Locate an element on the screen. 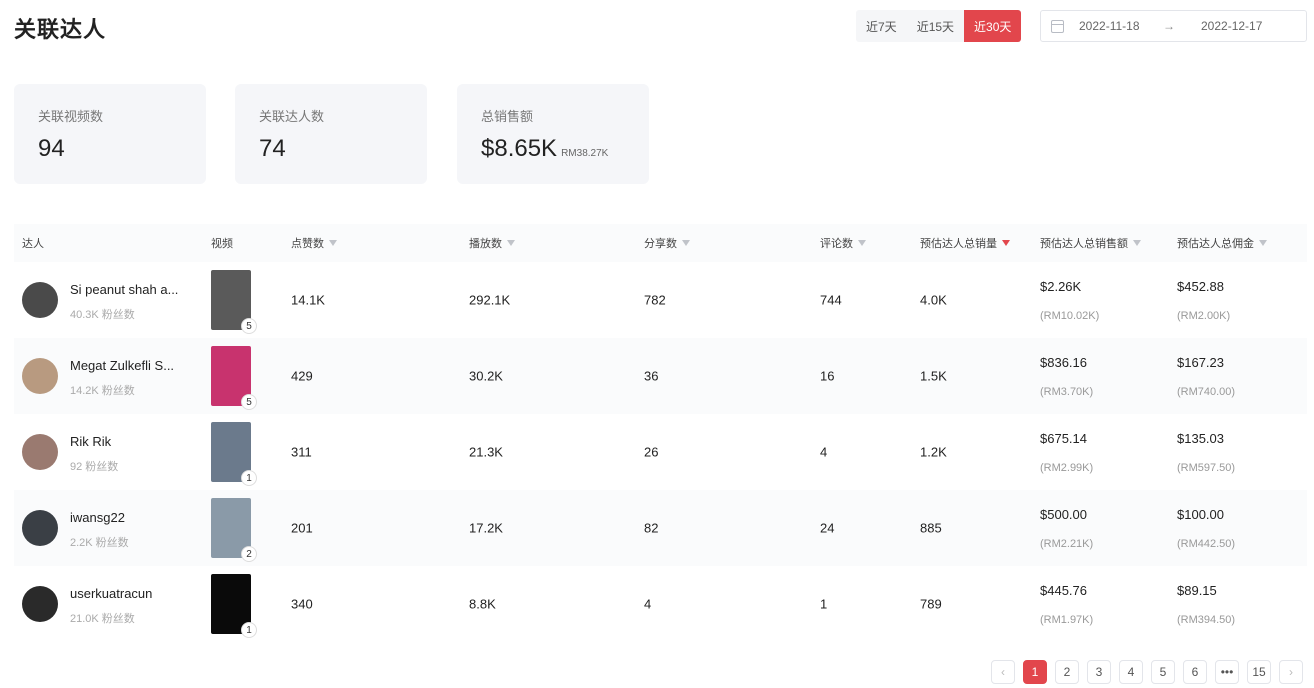  sort-desc-icon is located at coordinates (1006, 243).